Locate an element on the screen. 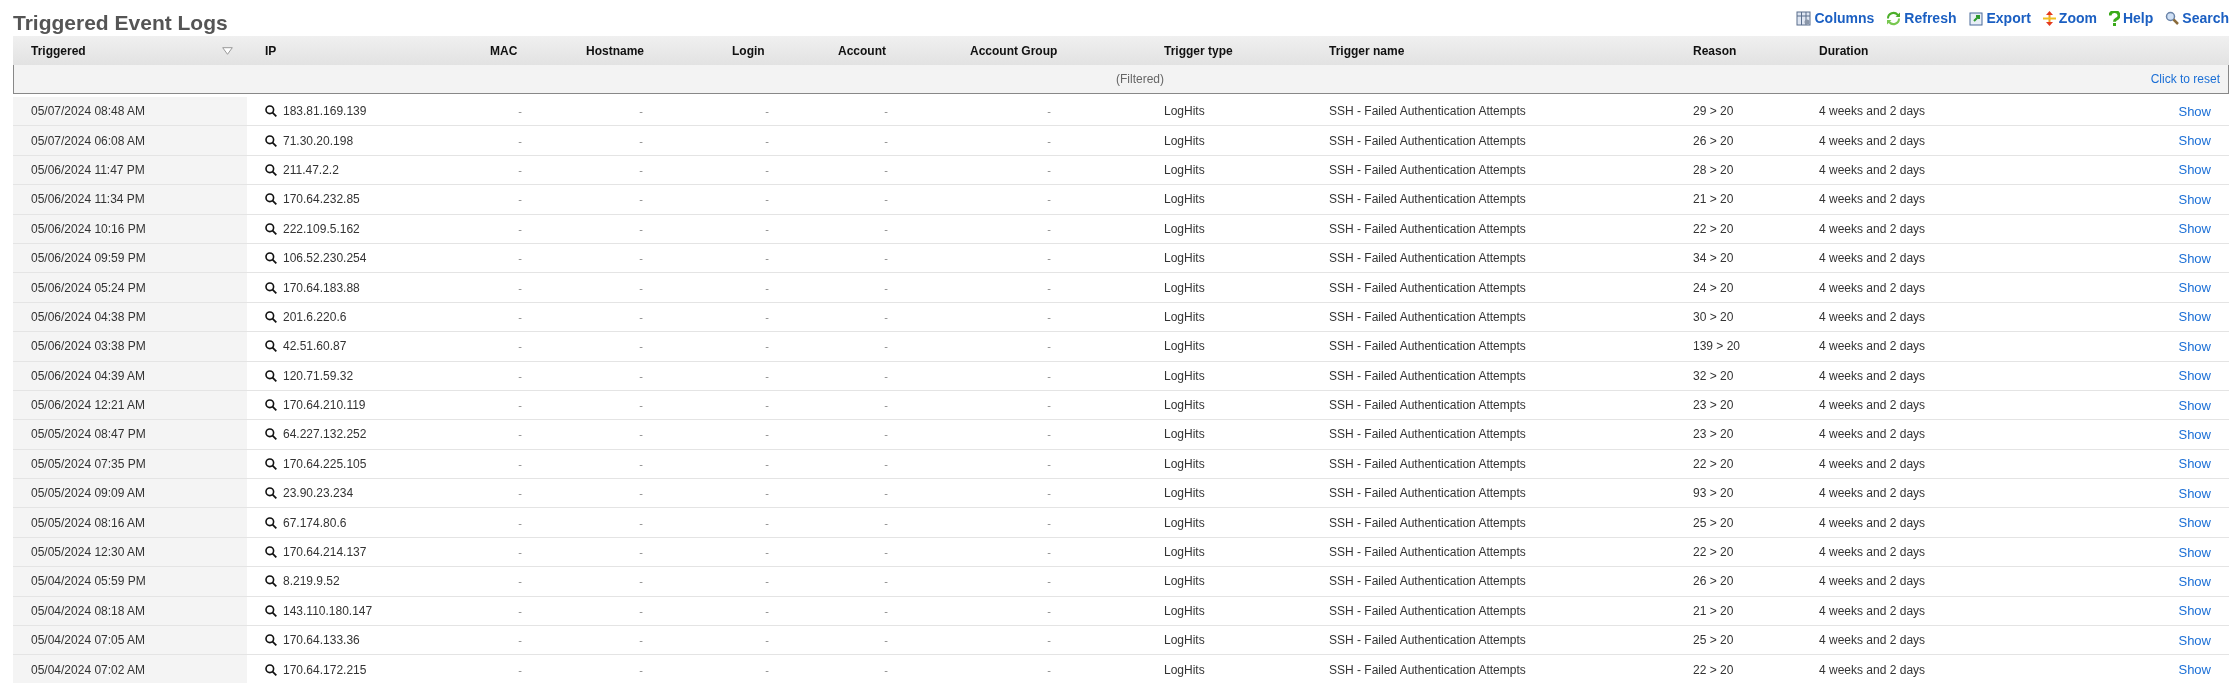 This screenshot has height=683, width=2239. table-cell: 05/05/2024 09:09 AM is located at coordinates (88, 493).